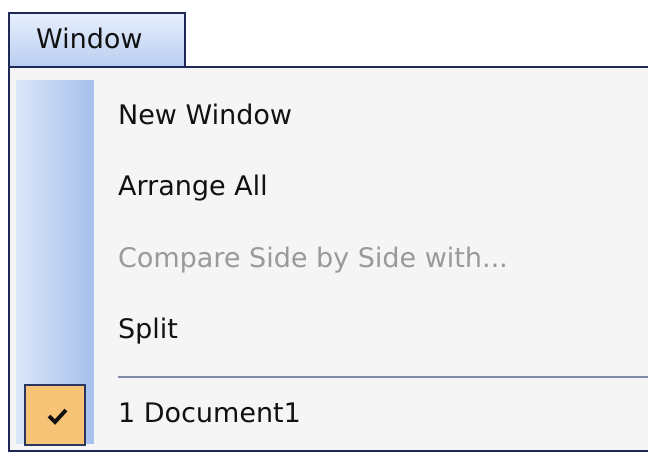 The width and height of the screenshot is (648, 462). I want to click on menu-item: New Window, so click(205, 116).